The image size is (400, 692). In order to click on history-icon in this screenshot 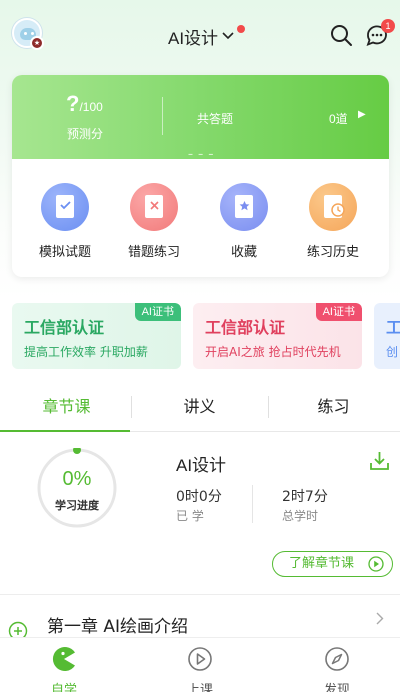, I will do `click(333, 207)`.